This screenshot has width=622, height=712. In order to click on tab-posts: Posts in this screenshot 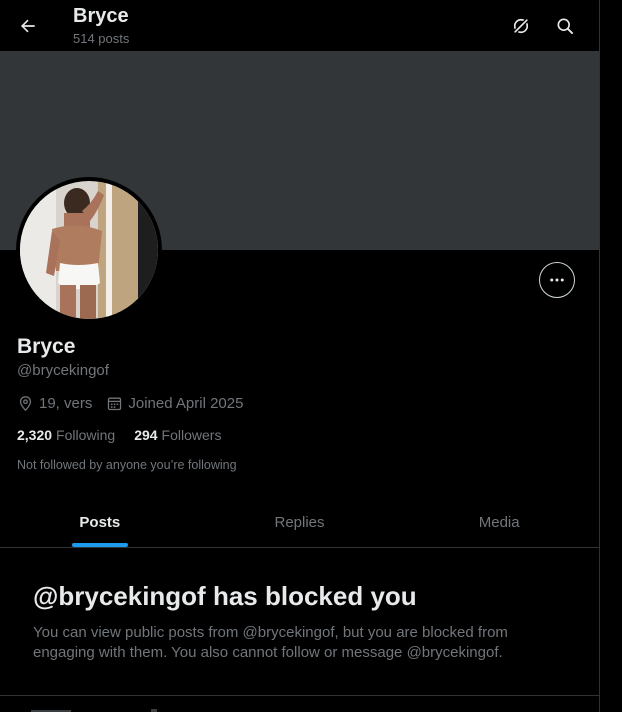, I will do `click(100, 522)`.